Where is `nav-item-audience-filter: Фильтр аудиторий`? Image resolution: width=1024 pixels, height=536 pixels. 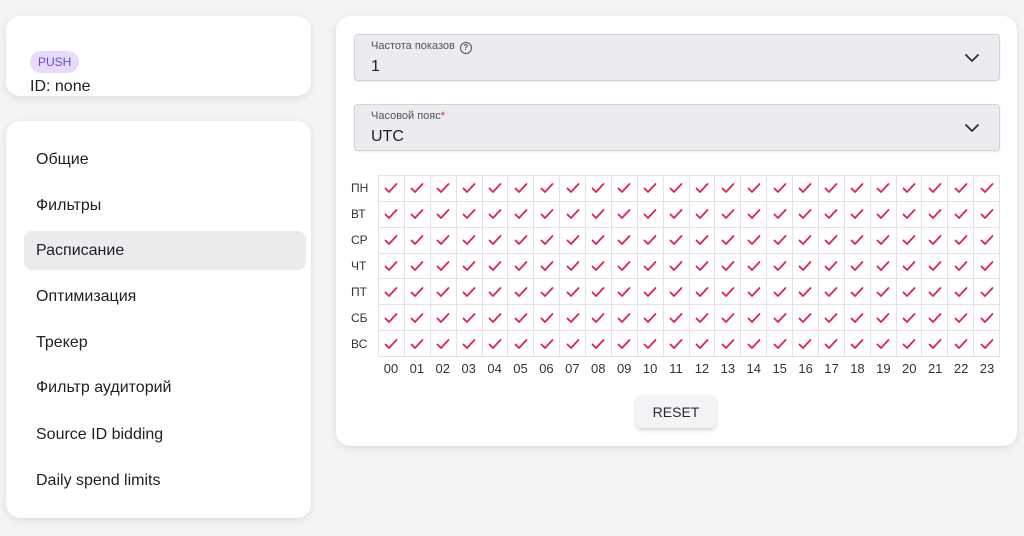
nav-item-audience-filter: Фильтр аудиторий is located at coordinates (165, 387).